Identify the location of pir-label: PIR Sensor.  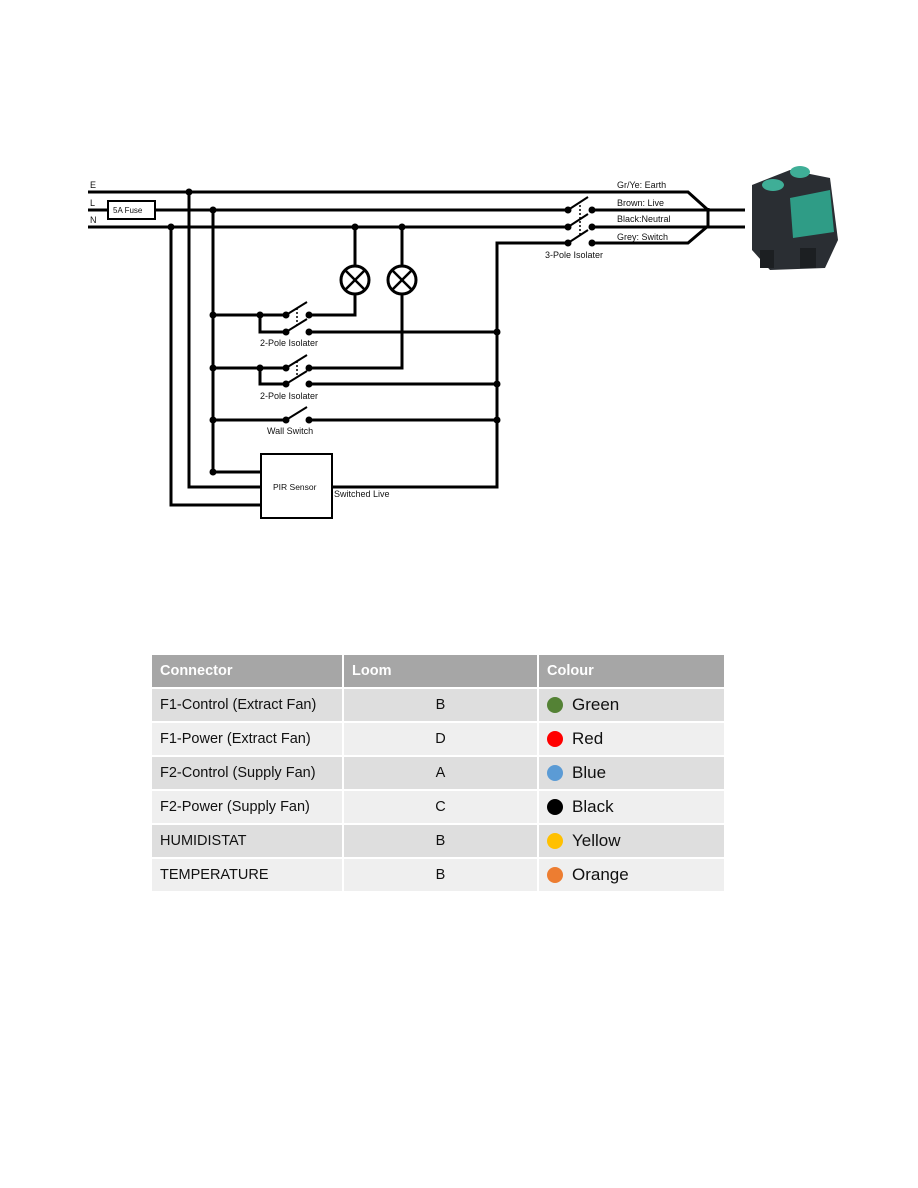
(295, 487).